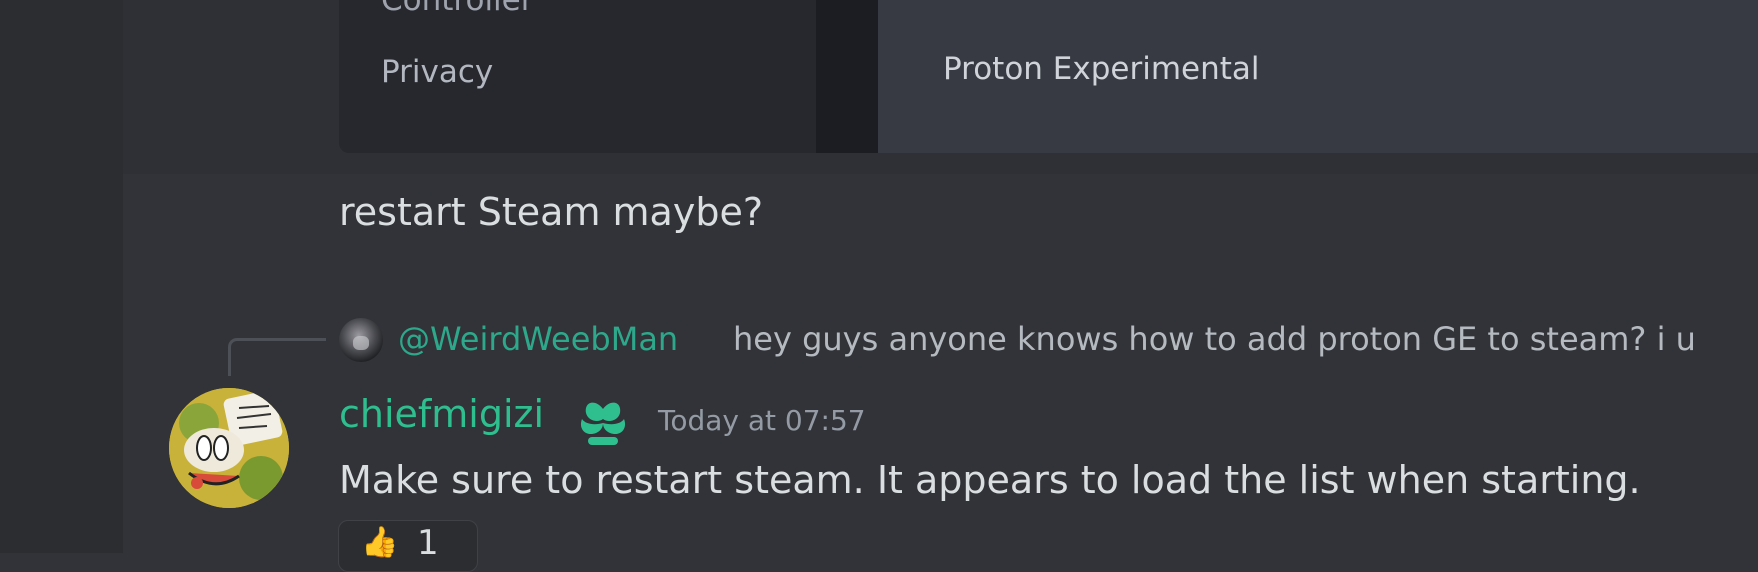  What do you see at coordinates (408, 546) in the screenshot?
I see `reaction-button: 👍 1` at bounding box center [408, 546].